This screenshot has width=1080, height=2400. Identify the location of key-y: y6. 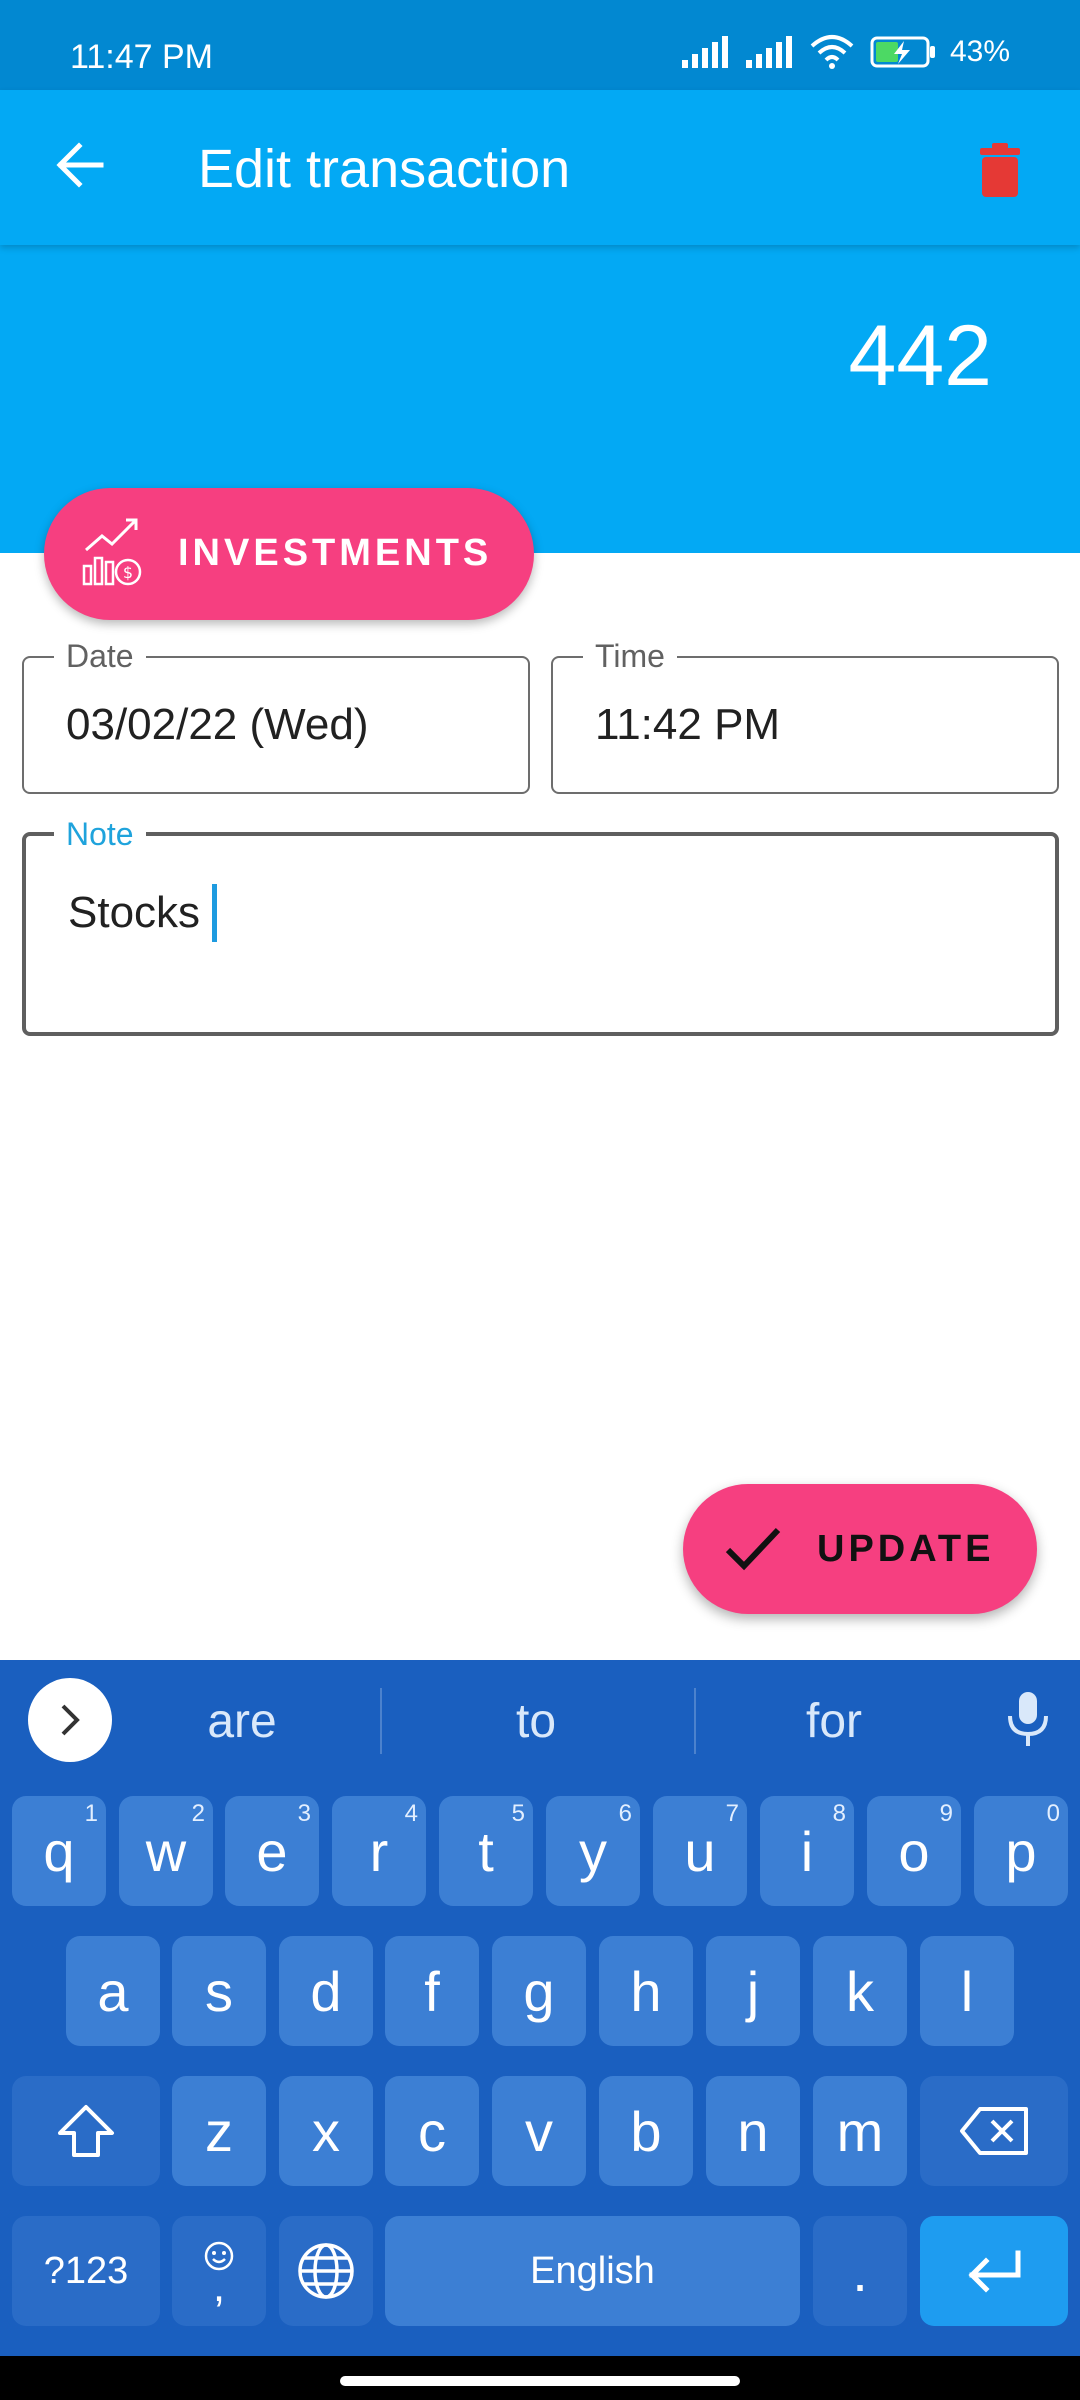
(593, 1851).